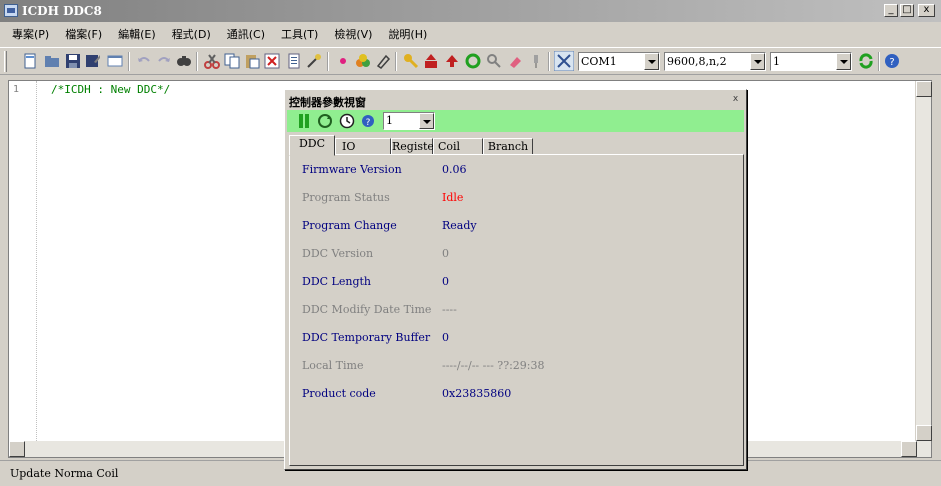 The width and height of the screenshot is (941, 486). I want to click on dialog-title-bar: 控制器參數視窗 x, so click(515, 100).